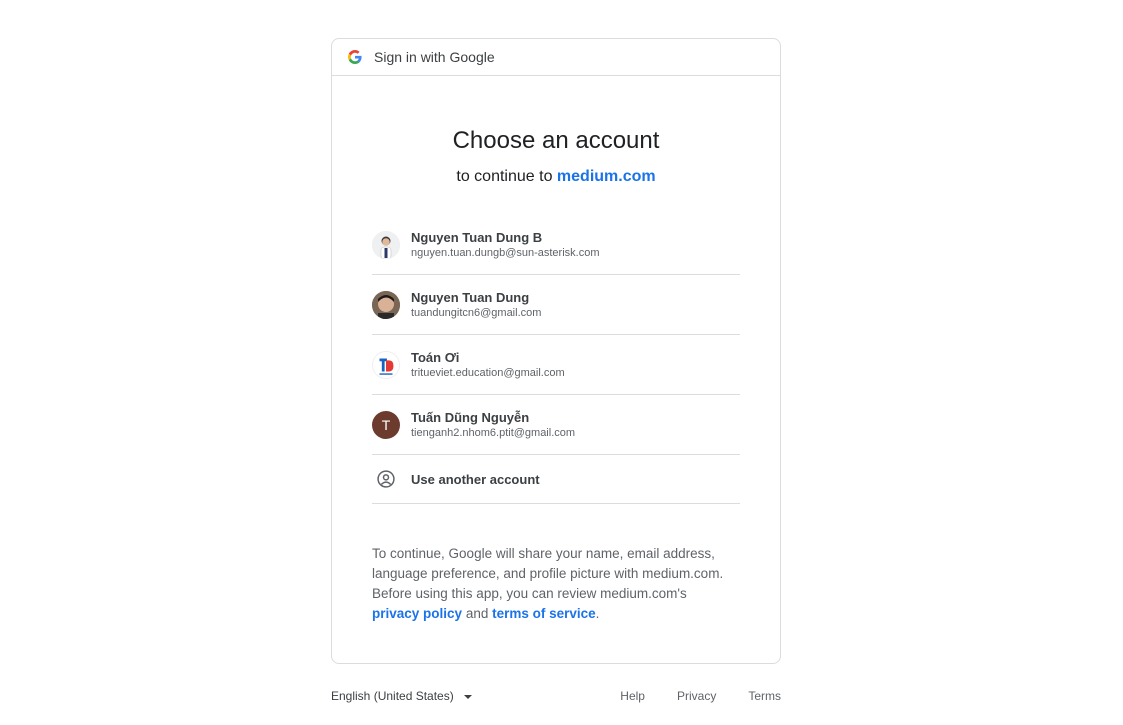 This screenshot has width=1123, height=725. I want to click on privacy-policy-link: privacy policy, so click(417, 613).